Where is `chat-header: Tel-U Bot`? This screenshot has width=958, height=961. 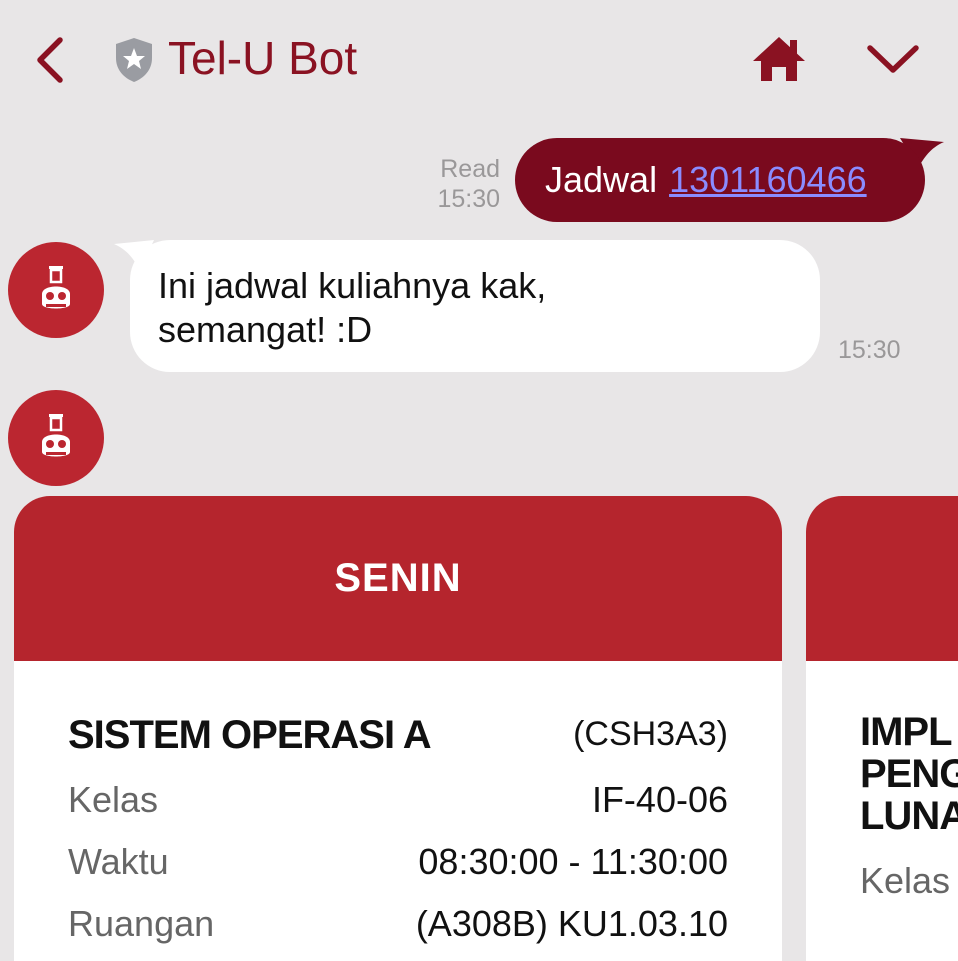
chat-header: Tel-U Bot is located at coordinates (479, 59).